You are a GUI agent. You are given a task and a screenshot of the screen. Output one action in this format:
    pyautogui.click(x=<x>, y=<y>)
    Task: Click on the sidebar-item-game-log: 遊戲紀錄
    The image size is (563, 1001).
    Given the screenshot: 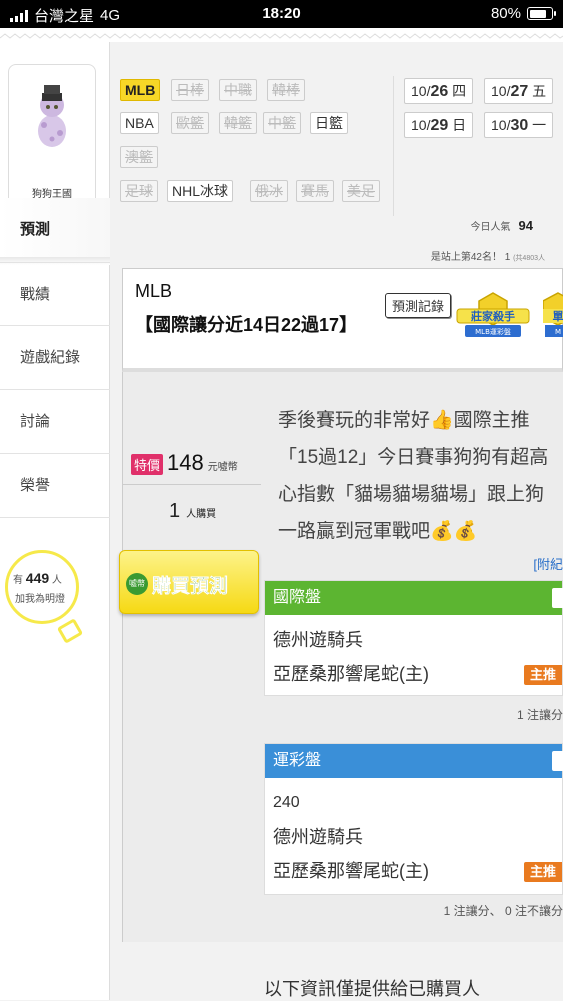 What is the action you would take?
    pyautogui.click(x=55, y=358)
    